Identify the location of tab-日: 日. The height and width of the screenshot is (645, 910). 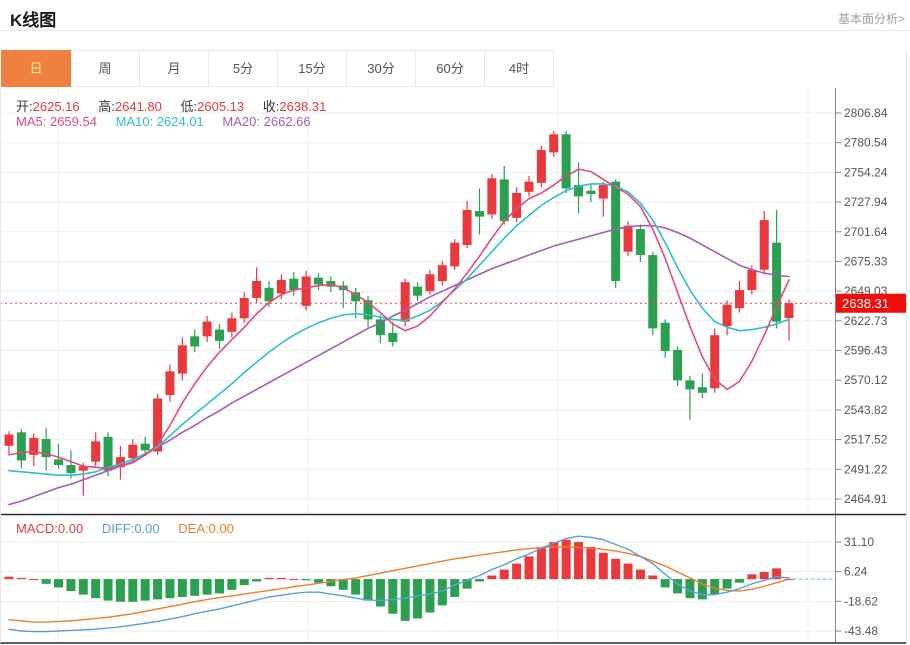
(36, 68).